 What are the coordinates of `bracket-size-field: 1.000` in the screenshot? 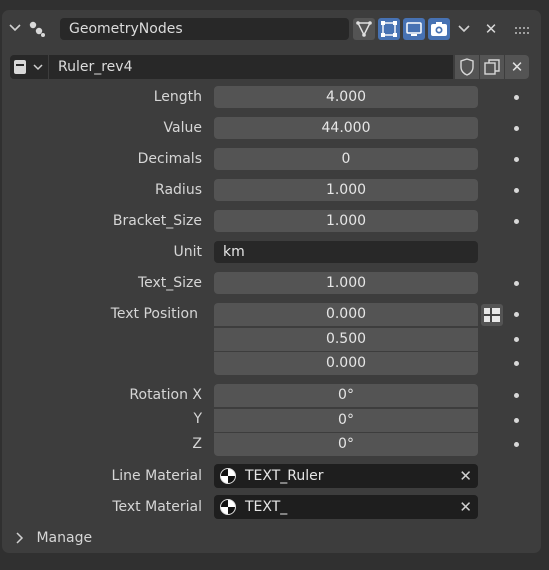 It's located at (346, 221).